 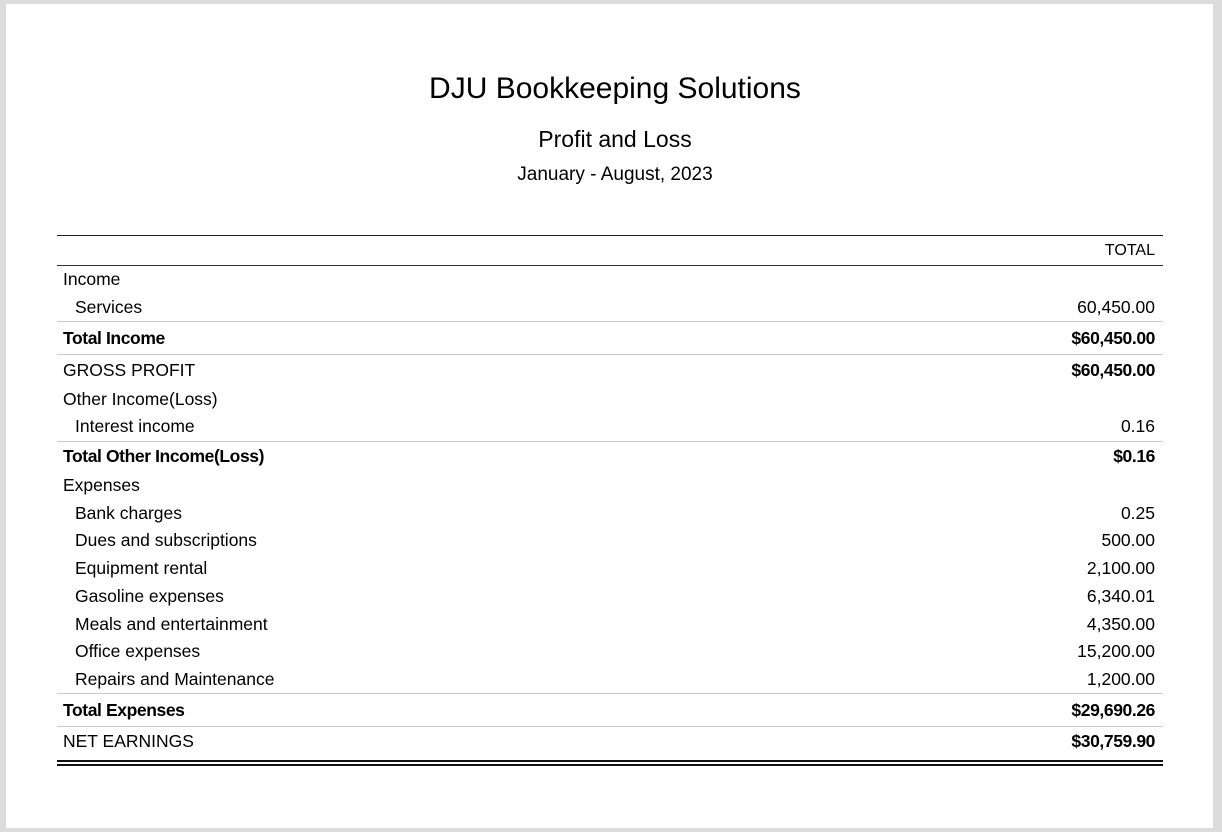 What do you see at coordinates (140, 398) in the screenshot?
I see `section-other-income: Other Income(Loss)` at bounding box center [140, 398].